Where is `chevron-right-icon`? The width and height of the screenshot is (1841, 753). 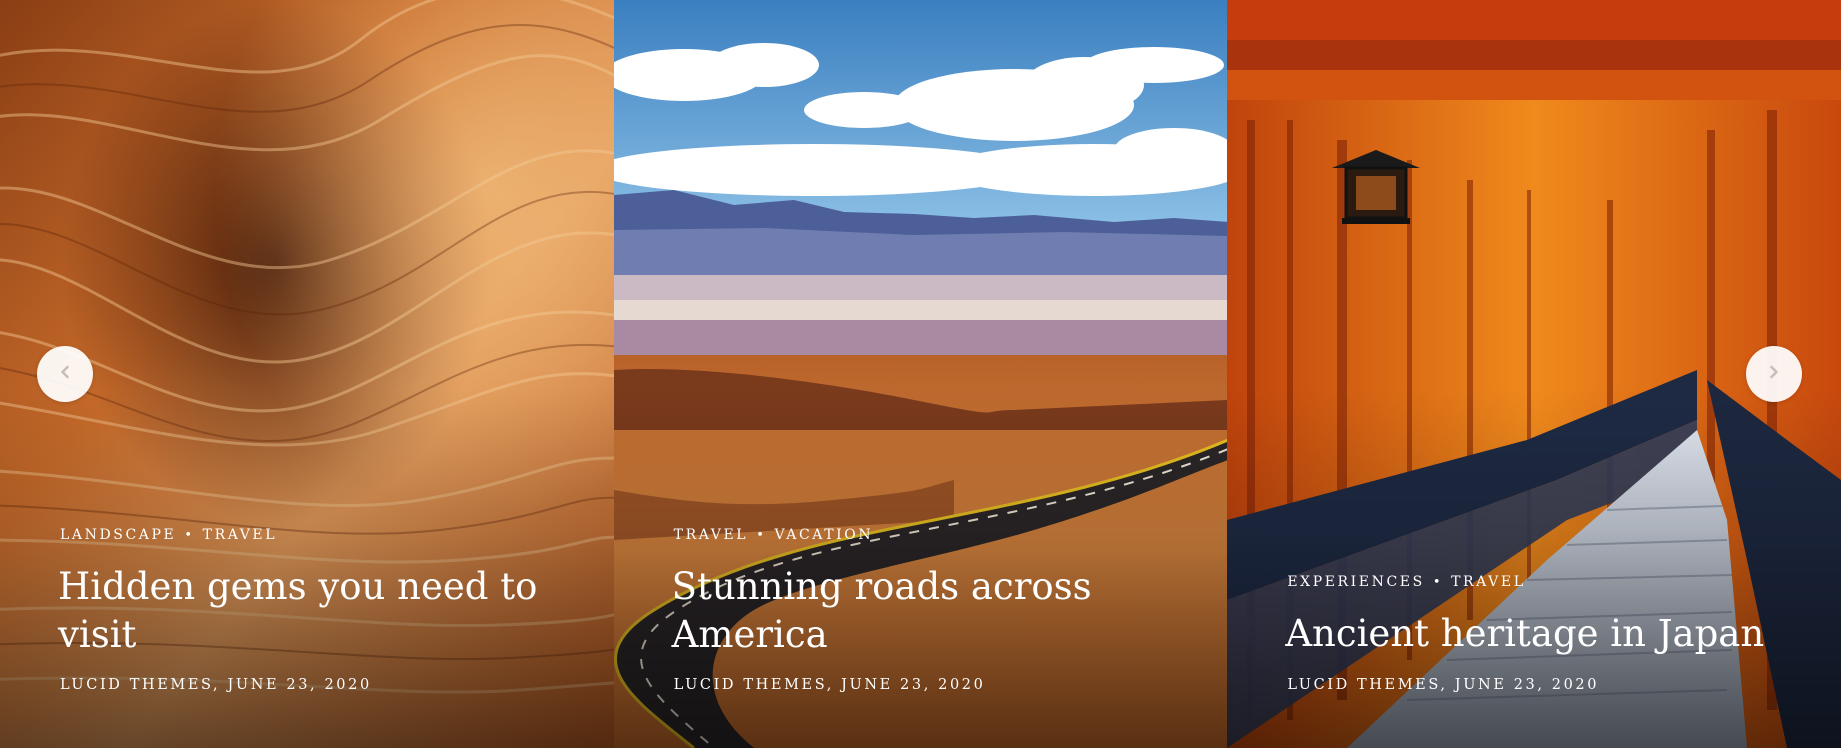
chevron-right-icon is located at coordinates (1774, 374).